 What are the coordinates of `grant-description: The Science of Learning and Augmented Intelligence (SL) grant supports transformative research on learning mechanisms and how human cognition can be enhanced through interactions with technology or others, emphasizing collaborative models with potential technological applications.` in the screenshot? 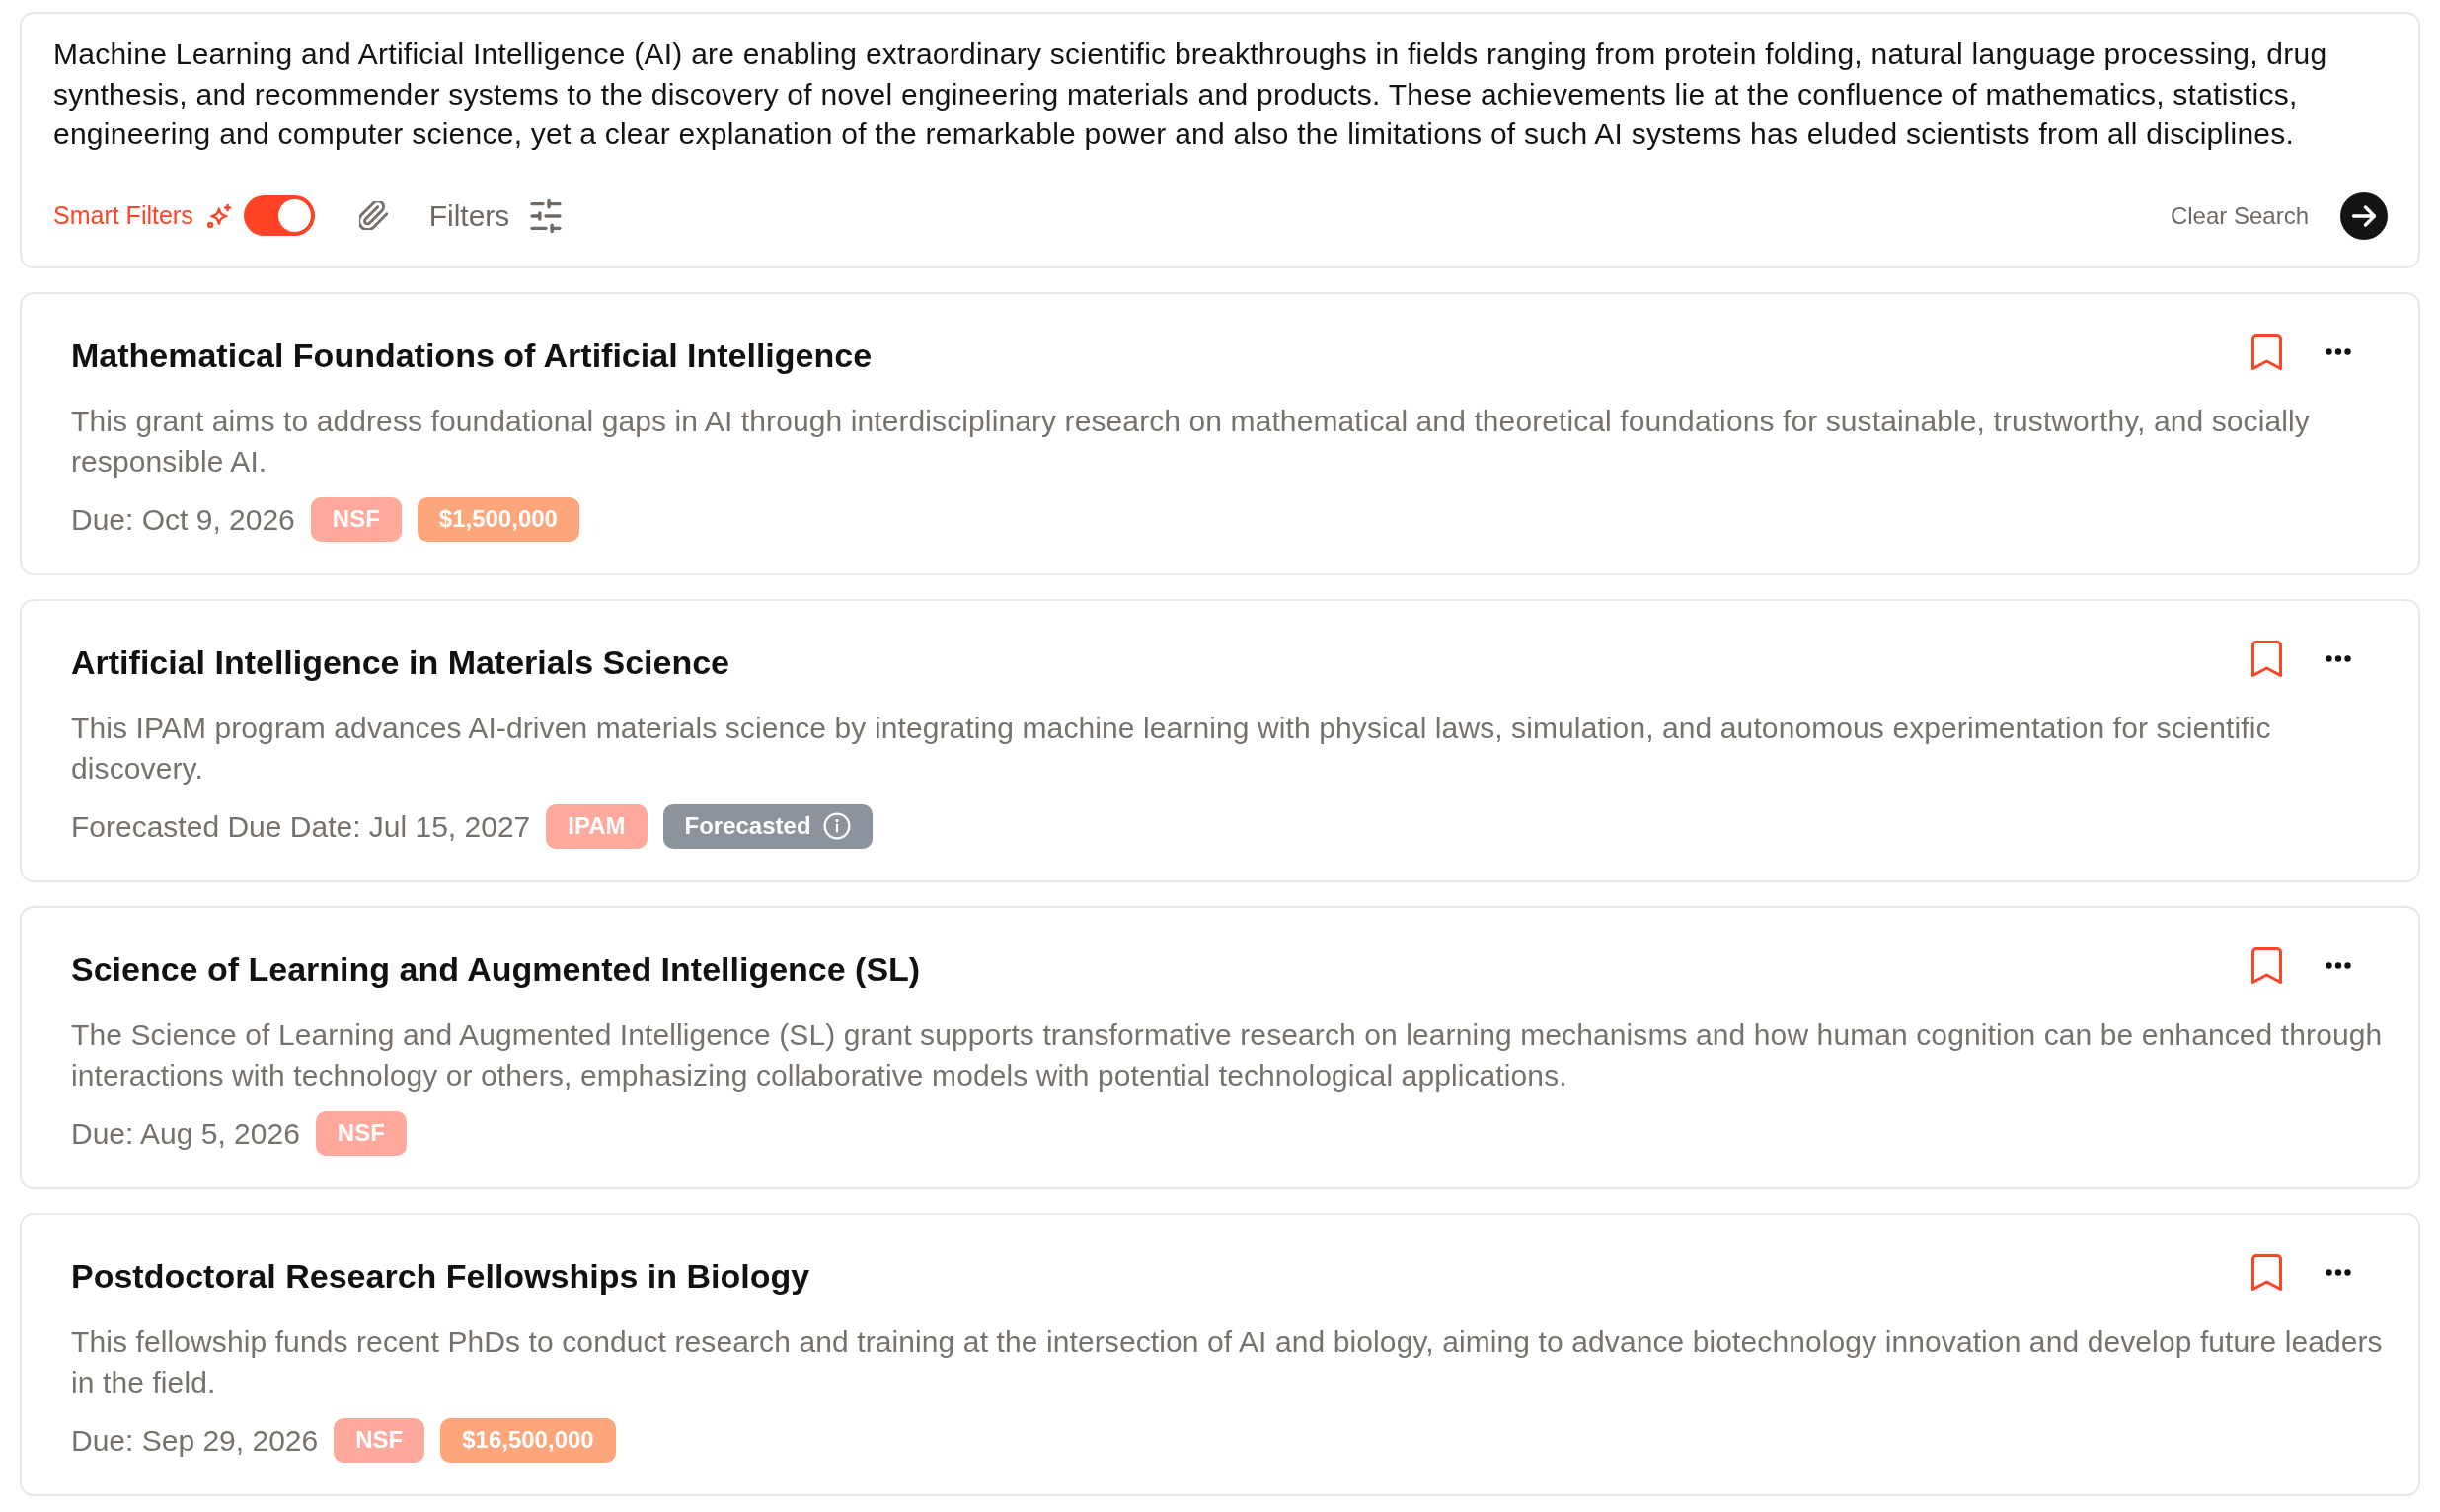 It's located at (1227, 1056).